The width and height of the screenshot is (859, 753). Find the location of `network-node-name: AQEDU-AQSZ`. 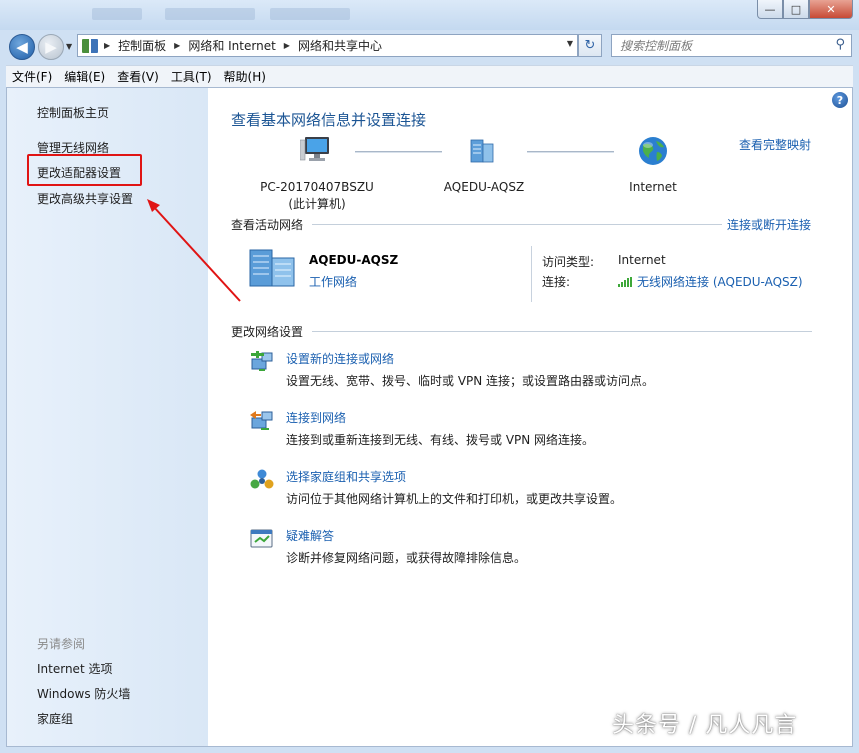

network-node-name: AQEDU-AQSZ is located at coordinates (484, 187).